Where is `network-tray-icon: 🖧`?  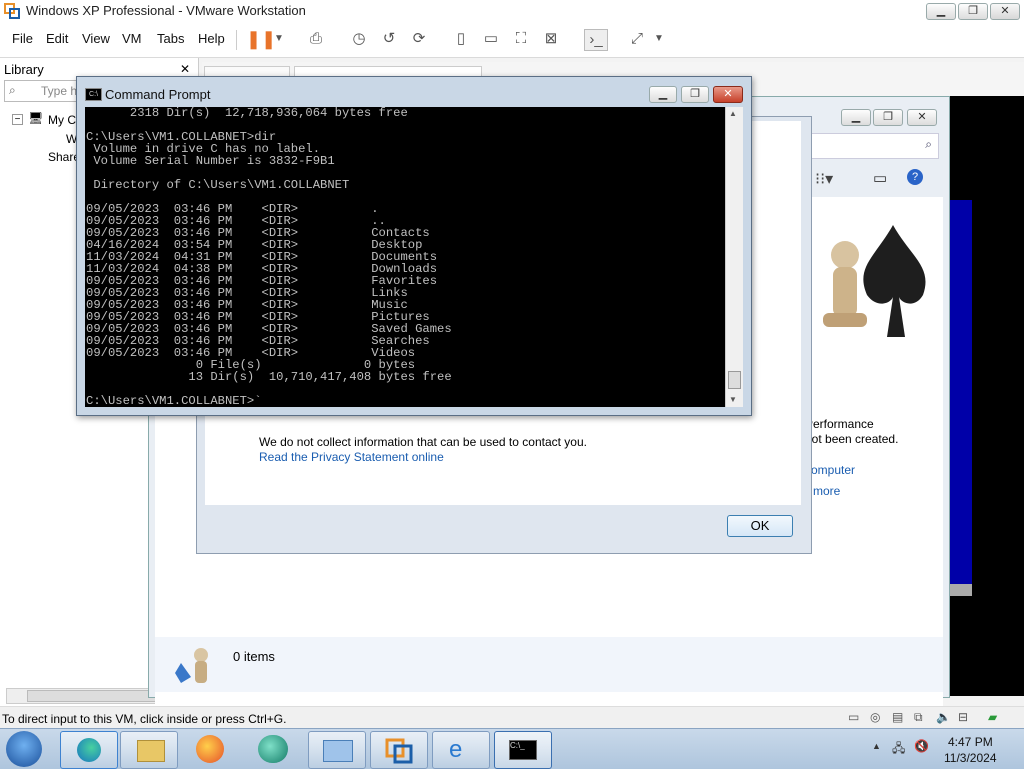 network-tray-icon: 🖧 is located at coordinates (898, 749).